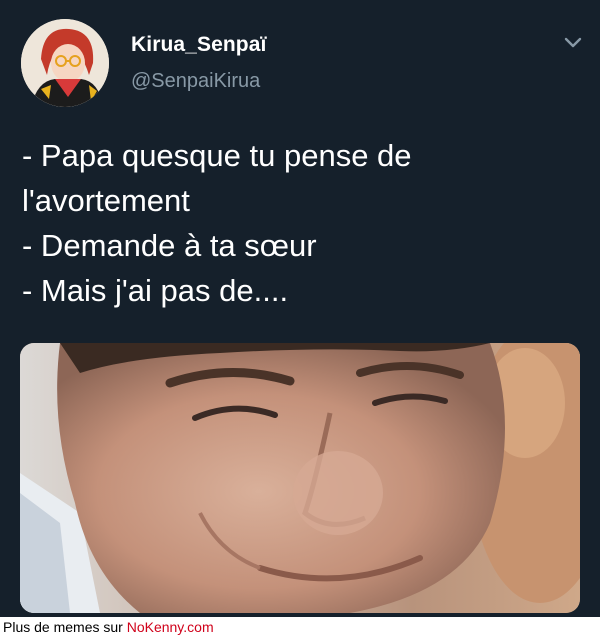 The width and height of the screenshot is (600, 638). What do you see at coordinates (198, 45) in the screenshot?
I see `author-name: Kirua_Senpaï` at bounding box center [198, 45].